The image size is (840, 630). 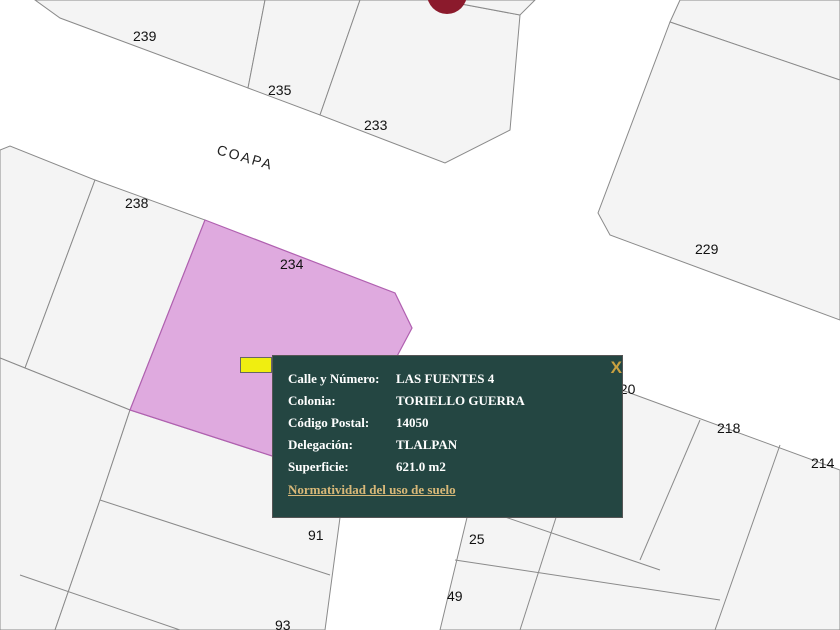 I want to click on lot-number: 214, so click(x=823, y=463).